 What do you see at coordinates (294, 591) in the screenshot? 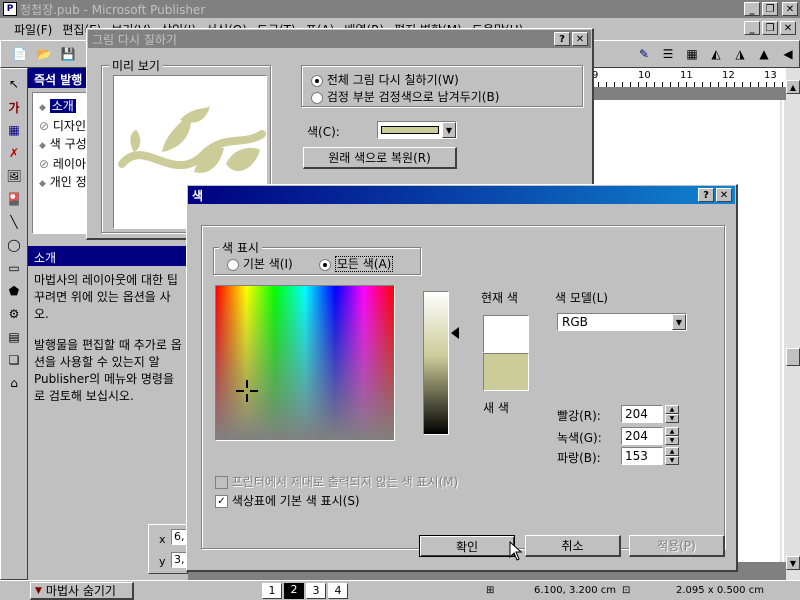
I see `page-2: 2` at bounding box center [294, 591].